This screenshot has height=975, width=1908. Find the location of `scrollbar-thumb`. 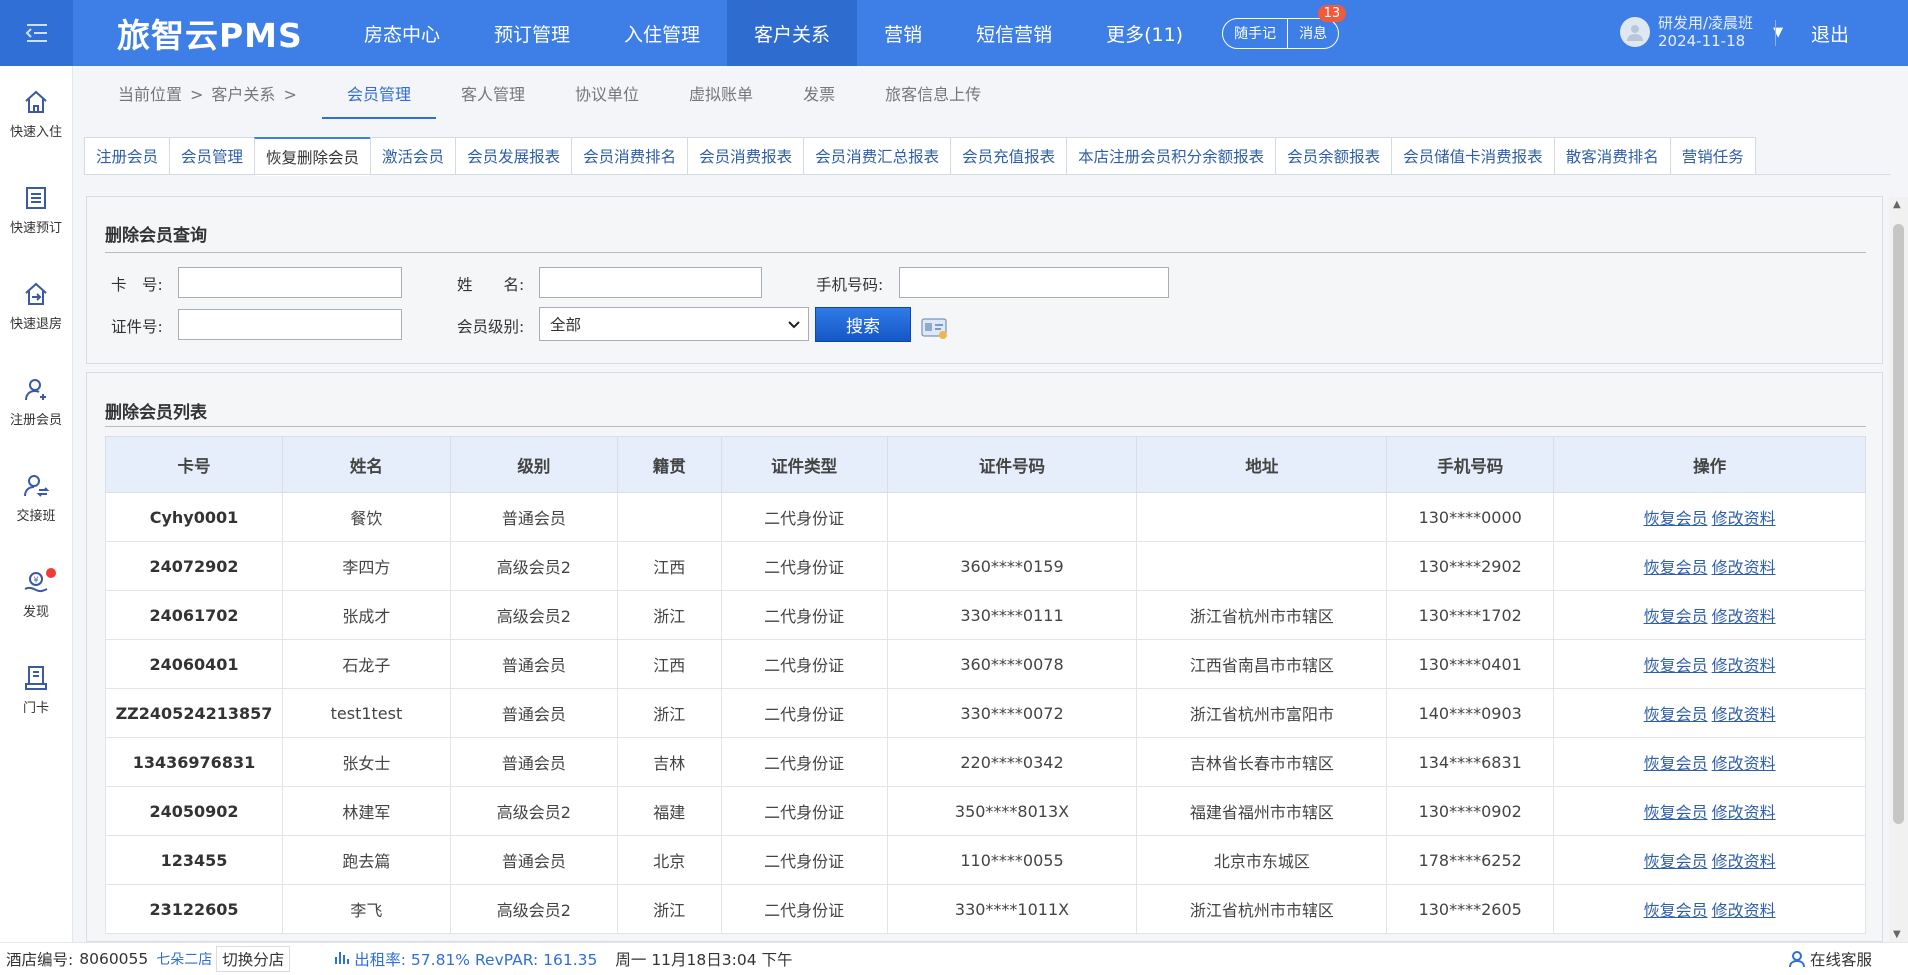

scrollbar-thumb is located at coordinates (1898, 524).